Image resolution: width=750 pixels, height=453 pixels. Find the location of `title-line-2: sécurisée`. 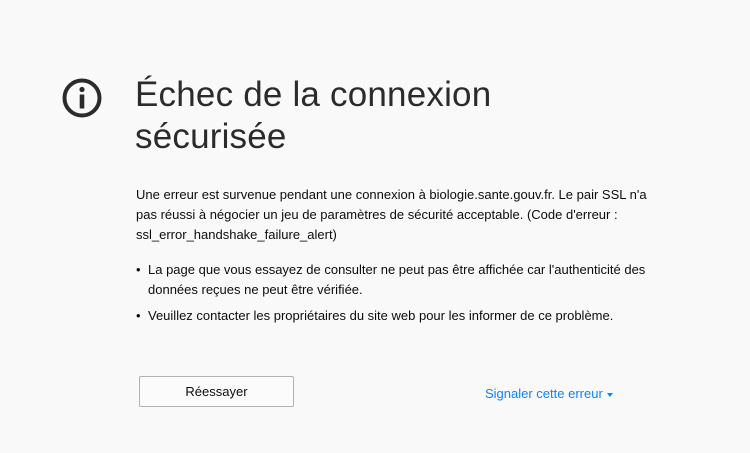

title-line-2: sécurisée is located at coordinates (211, 136).